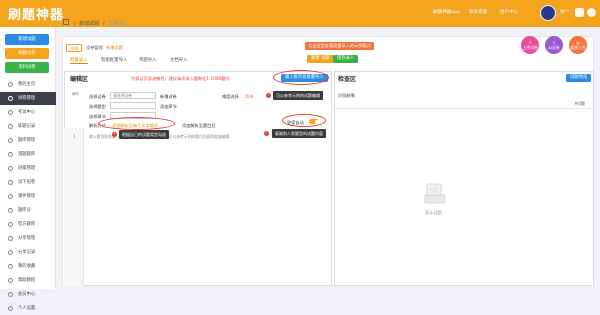 Image resolution: width=600 pixels, height=315 pixels. I want to click on tab-single-import: 单题导入, so click(148, 60).